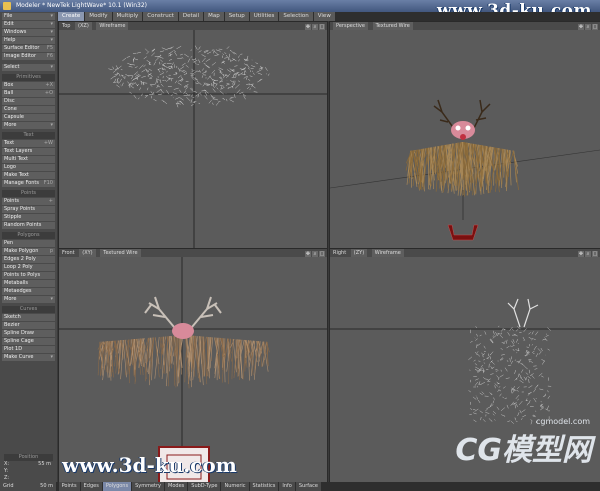 The height and width of the screenshot is (491, 600). I want to click on tool-spline-draw: Spline Draw, so click(28, 333).